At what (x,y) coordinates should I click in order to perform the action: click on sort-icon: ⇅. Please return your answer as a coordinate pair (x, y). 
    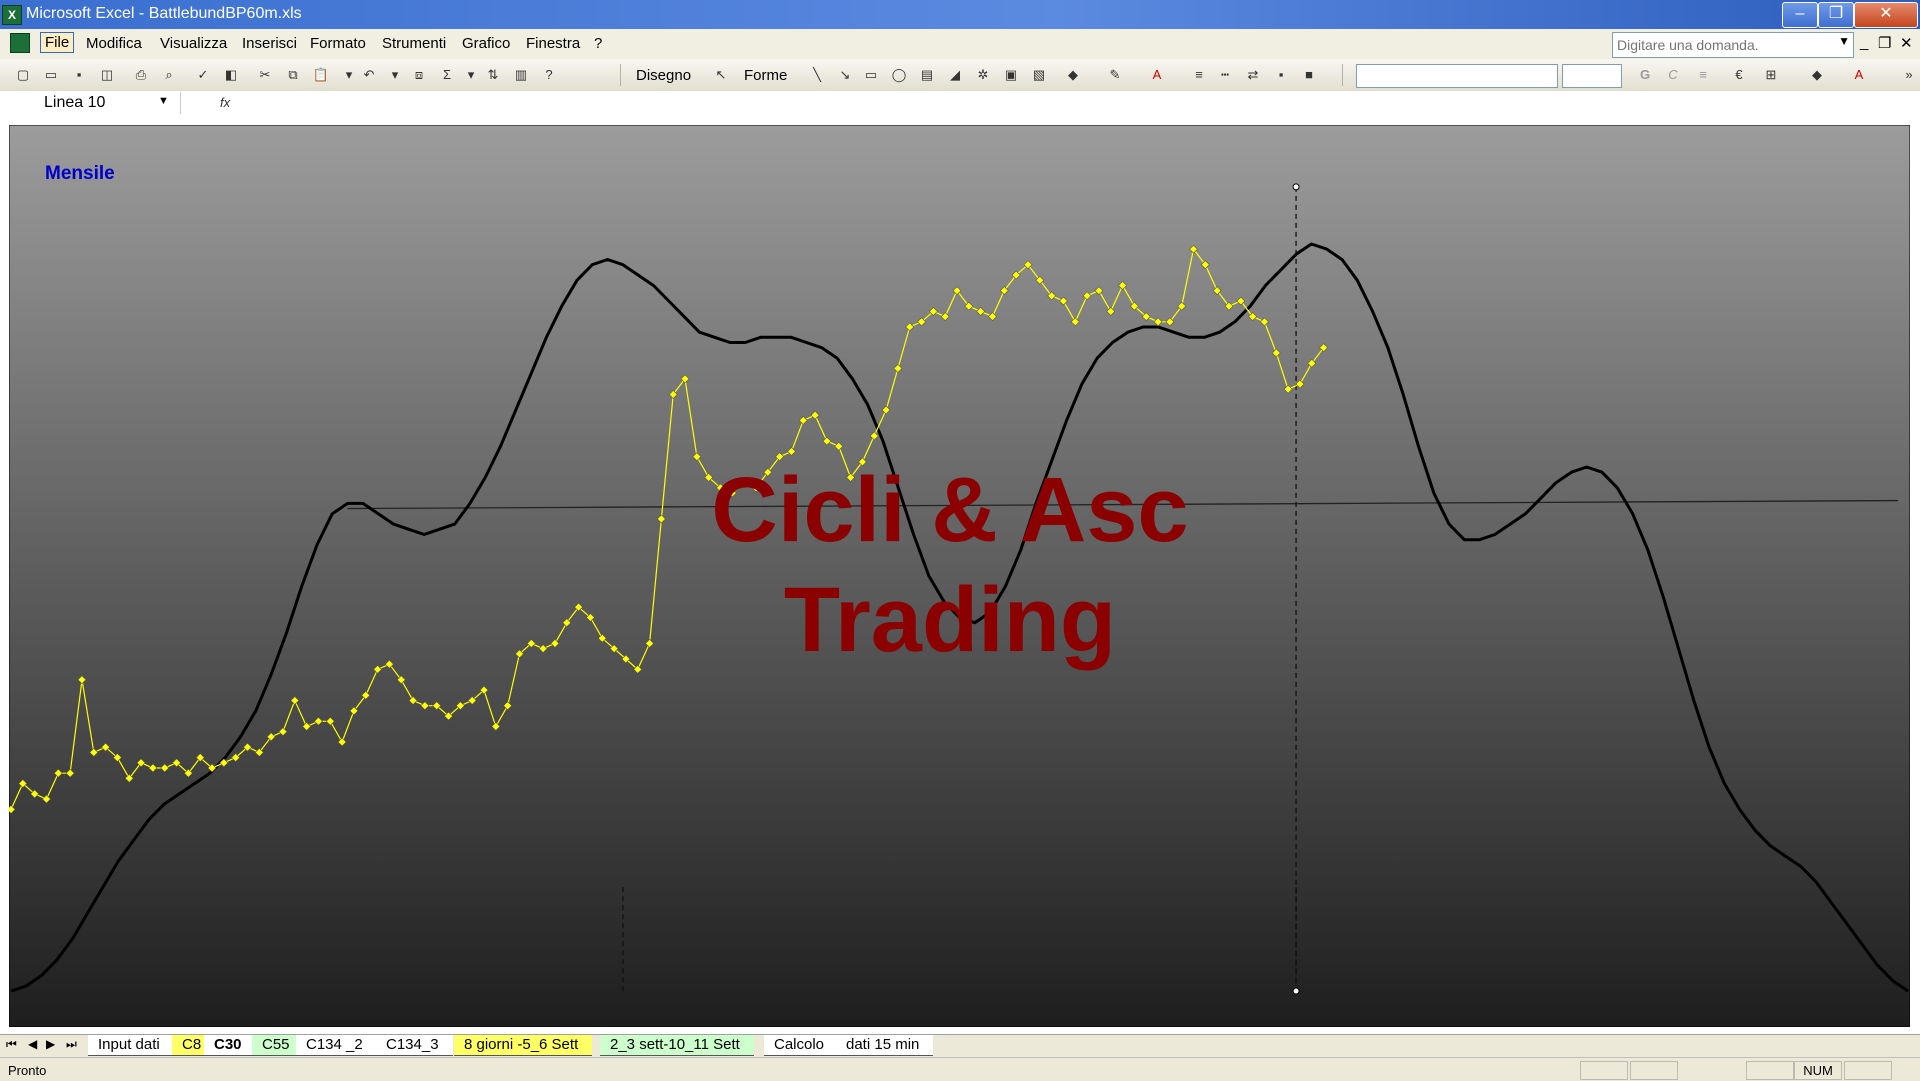
    Looking at the image, I should click on (493, 75).